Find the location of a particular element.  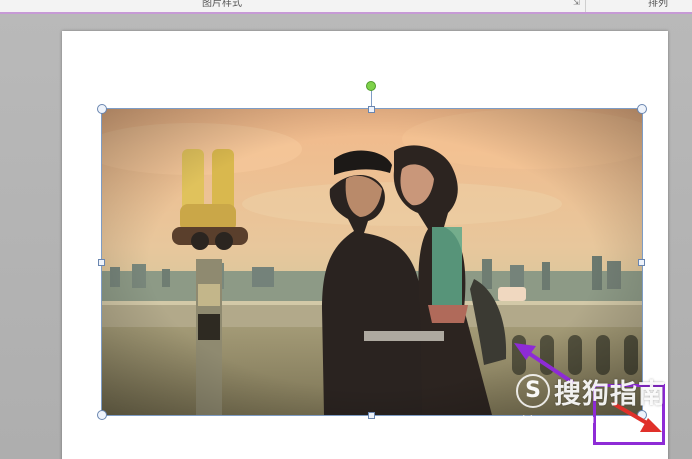

watermark-url-text: zhinan.sogou.com is located at coordinates (570, 419).